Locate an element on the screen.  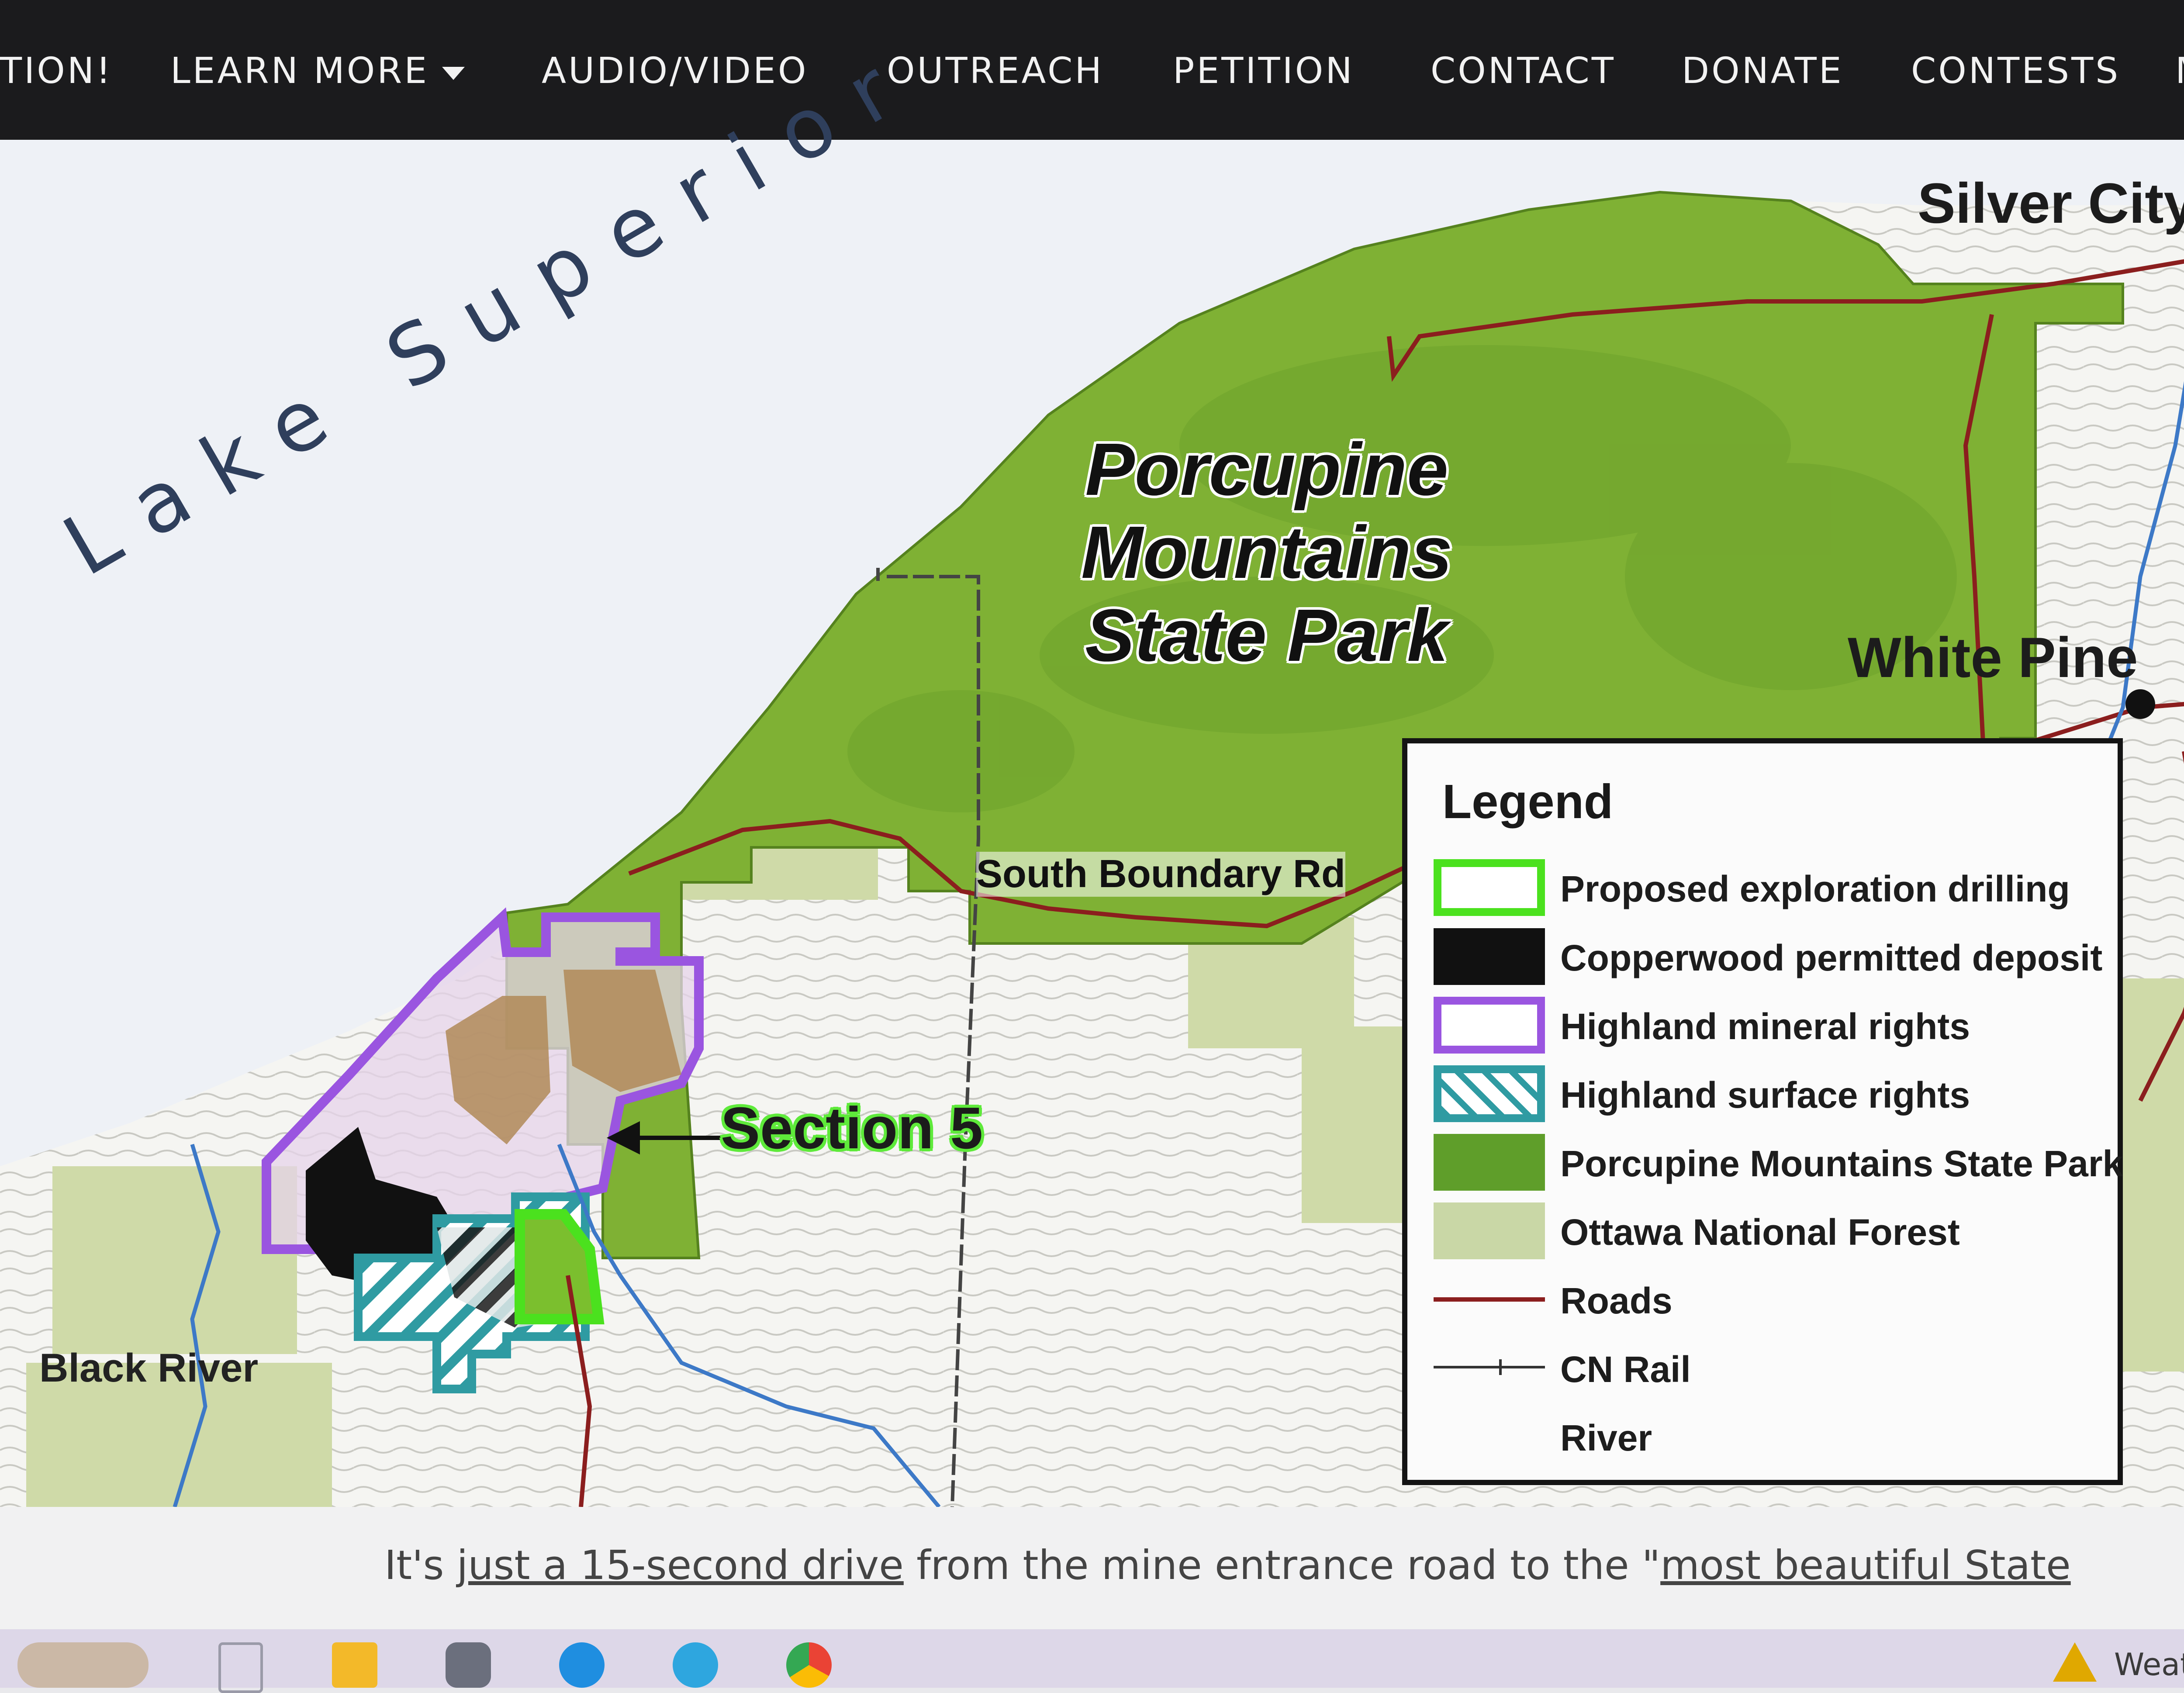
file-explorer-icon is located at coordinates (354, 1665).